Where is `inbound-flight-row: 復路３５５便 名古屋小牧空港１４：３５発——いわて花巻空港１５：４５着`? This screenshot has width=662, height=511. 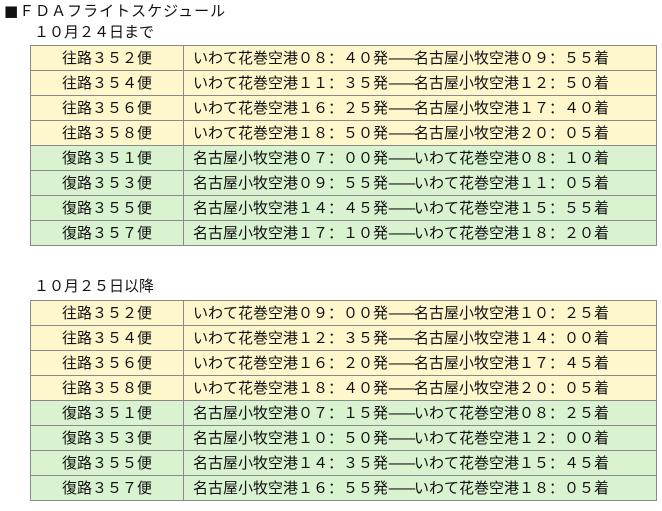 inbound-flight-row: 復路３５５便 名古屋小牧空港１４：３５発——いわて花巻空港１５：４５着 is located at coordinates (343, 463).